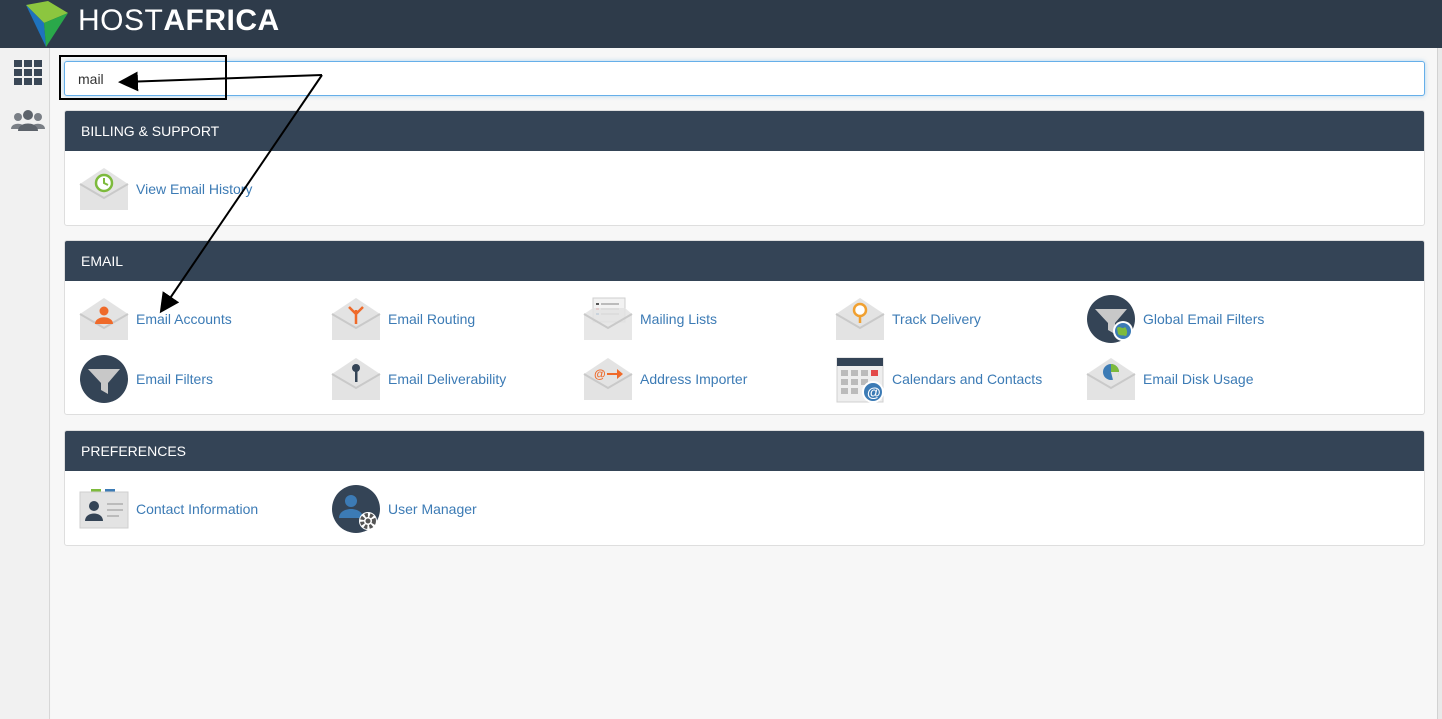 Image resolution: width=1442 pixels, height=719 pixels. What do you see at coordinates (104, 379) in the screenshot?
I see `filter-icon` at bounding box center [104, 379].